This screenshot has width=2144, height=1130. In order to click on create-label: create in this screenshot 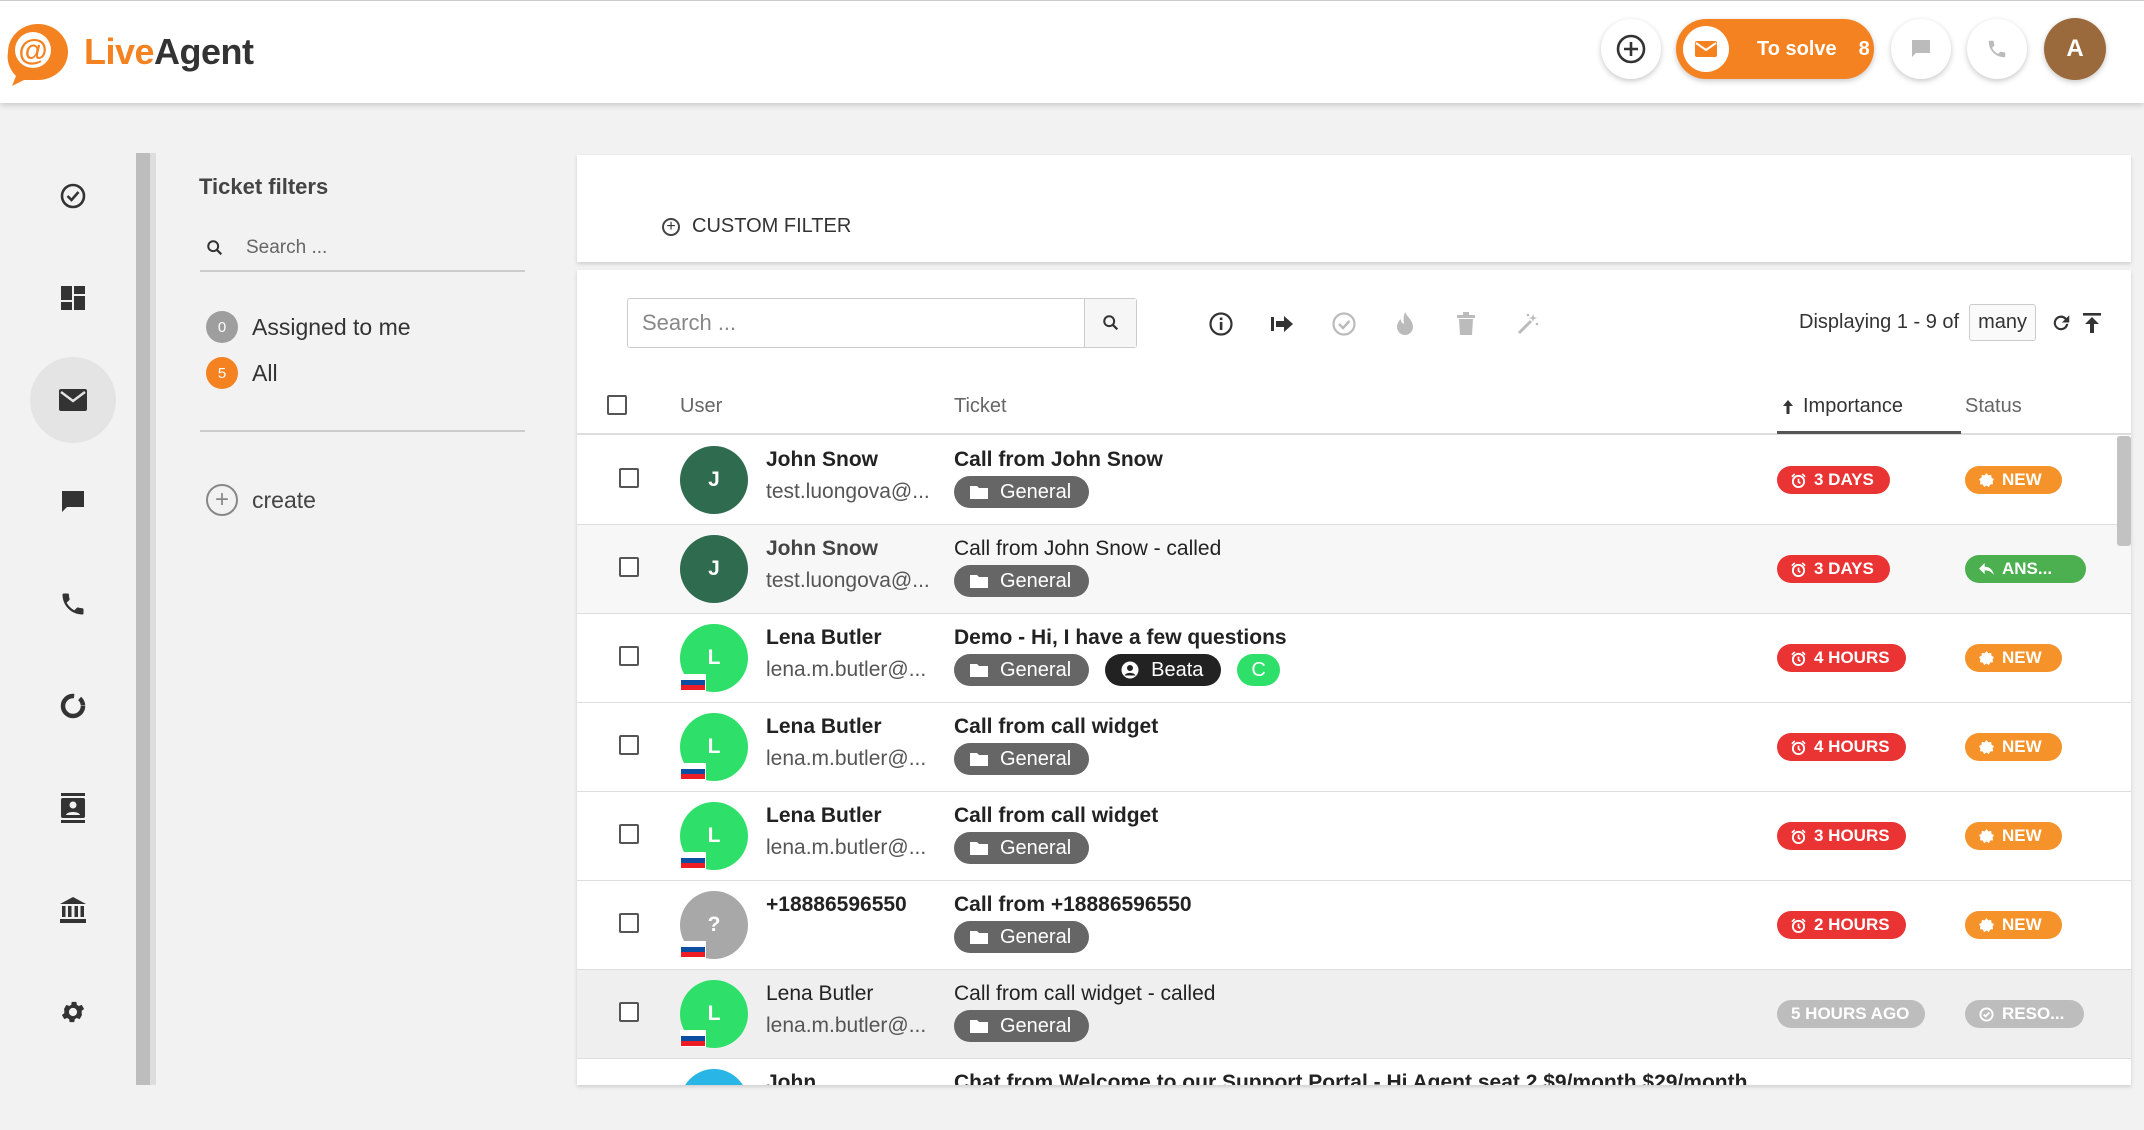, I will do `click(284, 499)`.